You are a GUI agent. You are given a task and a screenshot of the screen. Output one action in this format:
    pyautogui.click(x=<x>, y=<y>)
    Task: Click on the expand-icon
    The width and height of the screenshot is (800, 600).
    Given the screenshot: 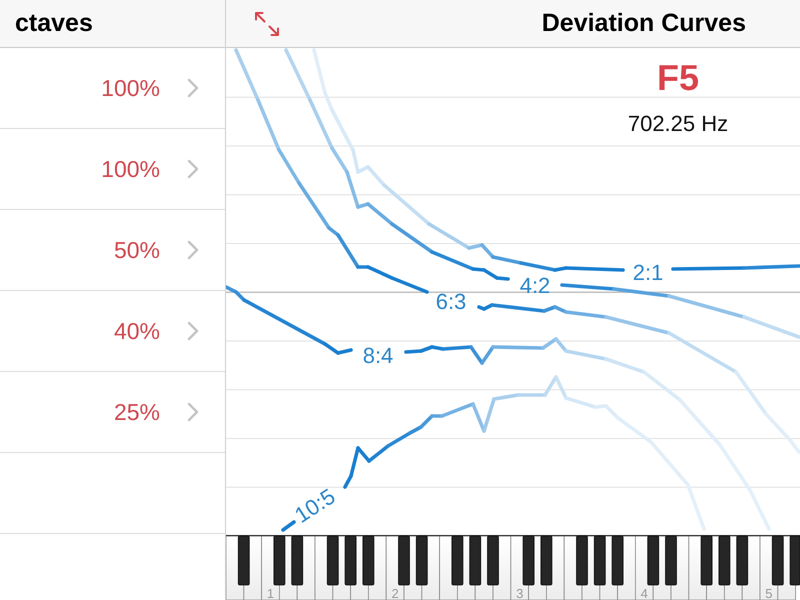 What is the action you would take?
    pyautogui.click(x=267, y=23)
    